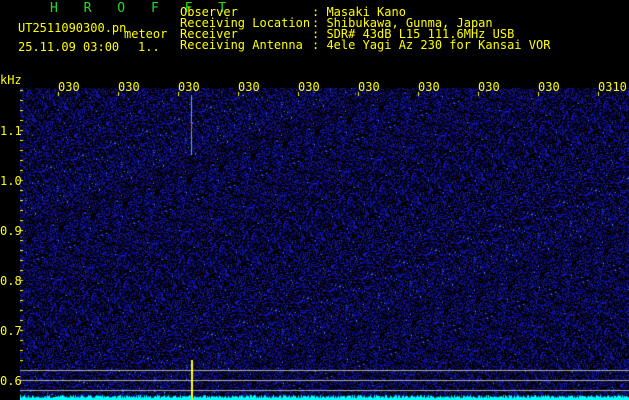 The width and height of the screenshot is (629, 400). Describe the element at coordinates (11, 281) in the screenshot. I see `freq-label: 0.8` at that location.